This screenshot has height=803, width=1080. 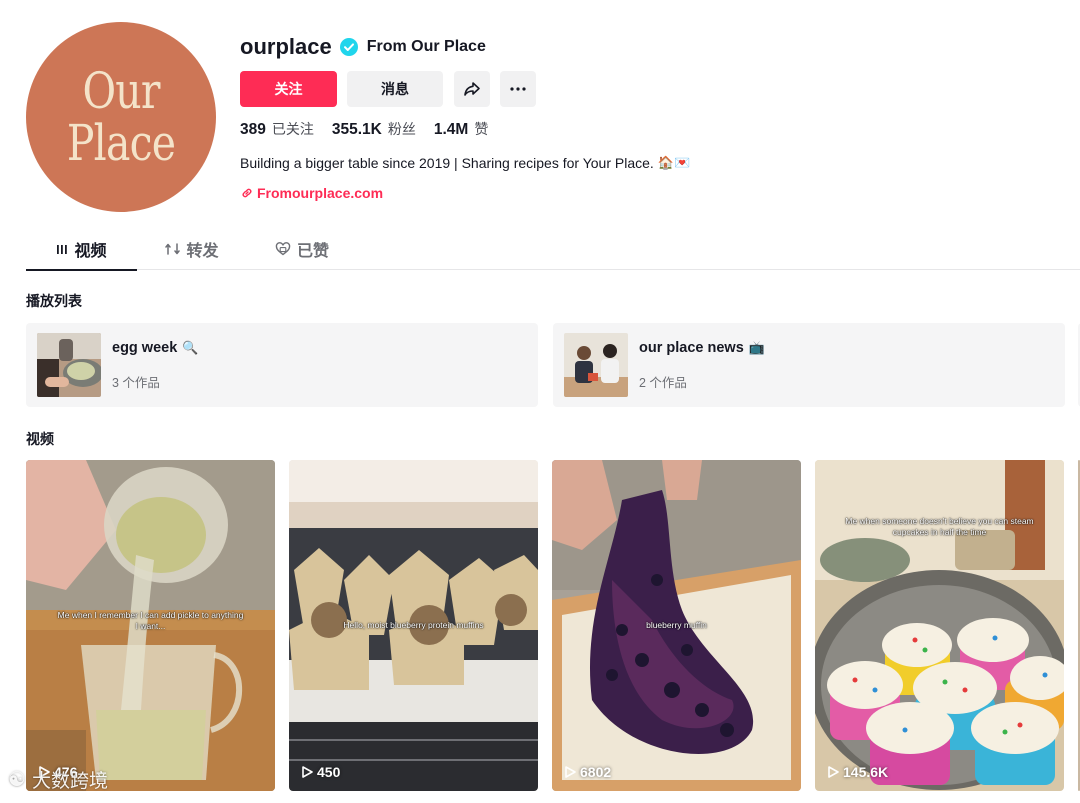 What do you see at coordinates (62, 249) in the screenshot?
I see `grid-icon` at bounding box center [62, 249].